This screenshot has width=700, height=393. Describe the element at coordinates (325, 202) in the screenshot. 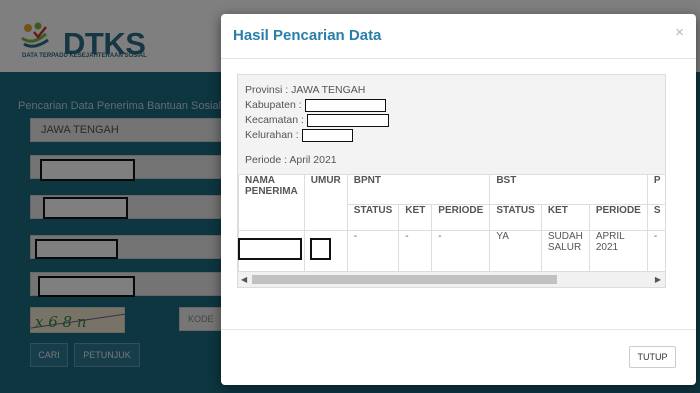

I see `col-umur: UMUR` at that location.